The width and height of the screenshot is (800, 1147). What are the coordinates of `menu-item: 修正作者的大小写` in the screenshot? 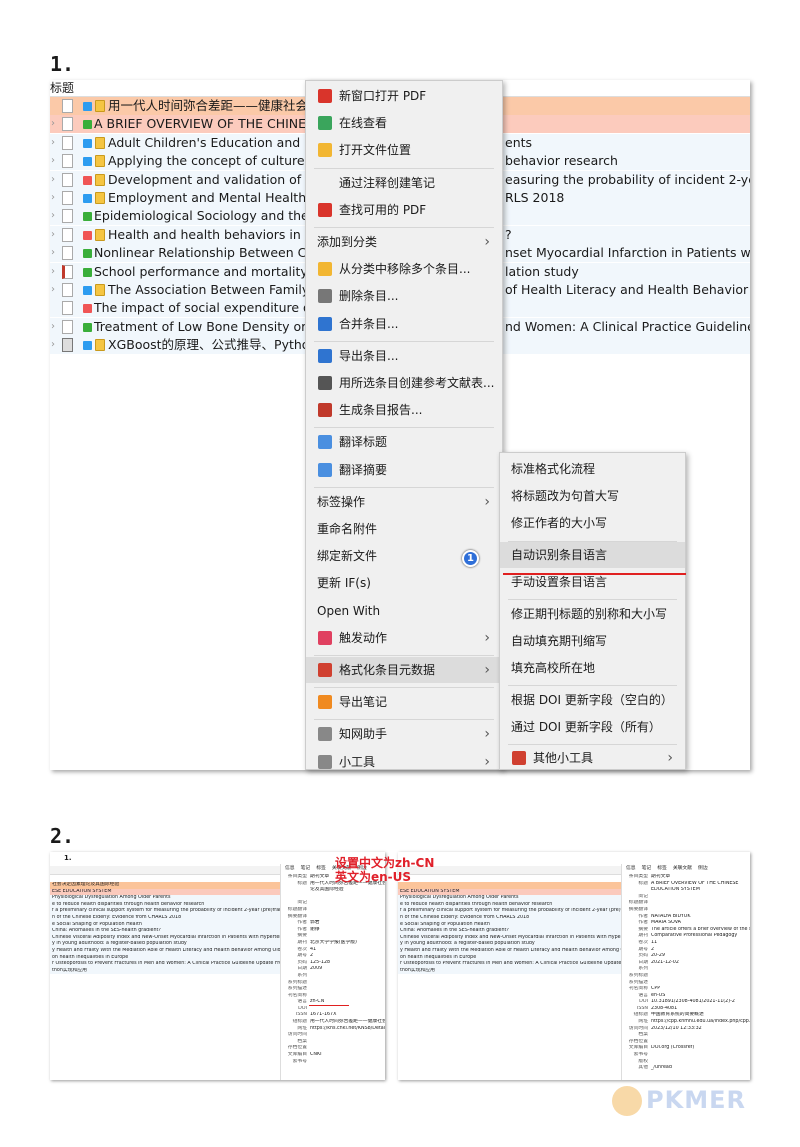 It's located at (592, 523).